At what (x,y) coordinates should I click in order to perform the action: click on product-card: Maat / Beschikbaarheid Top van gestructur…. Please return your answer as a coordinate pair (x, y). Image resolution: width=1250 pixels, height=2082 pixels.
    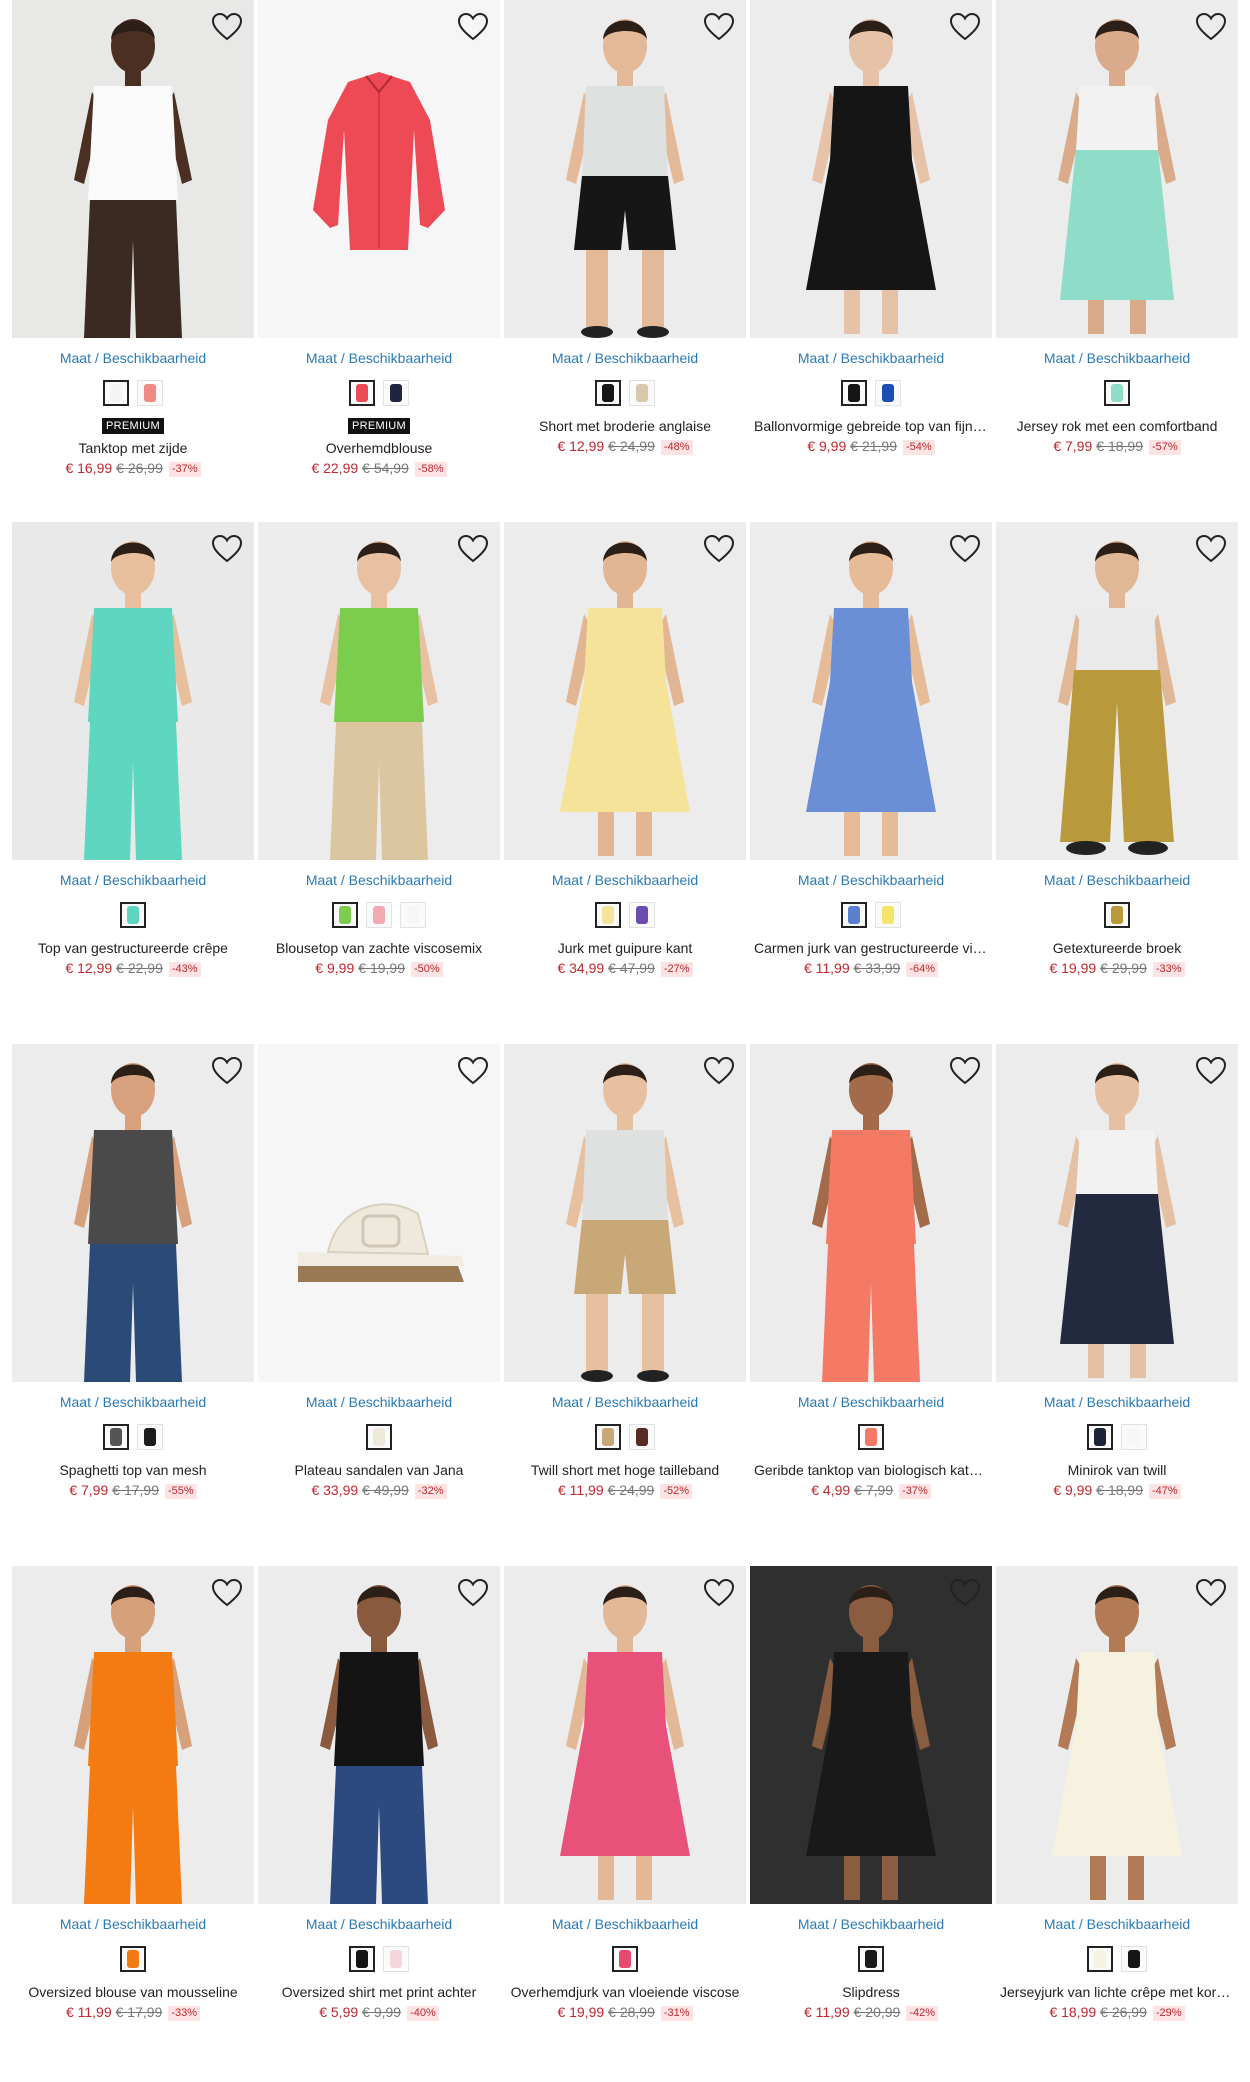
    Looking at the image, I should click on (133, 768).